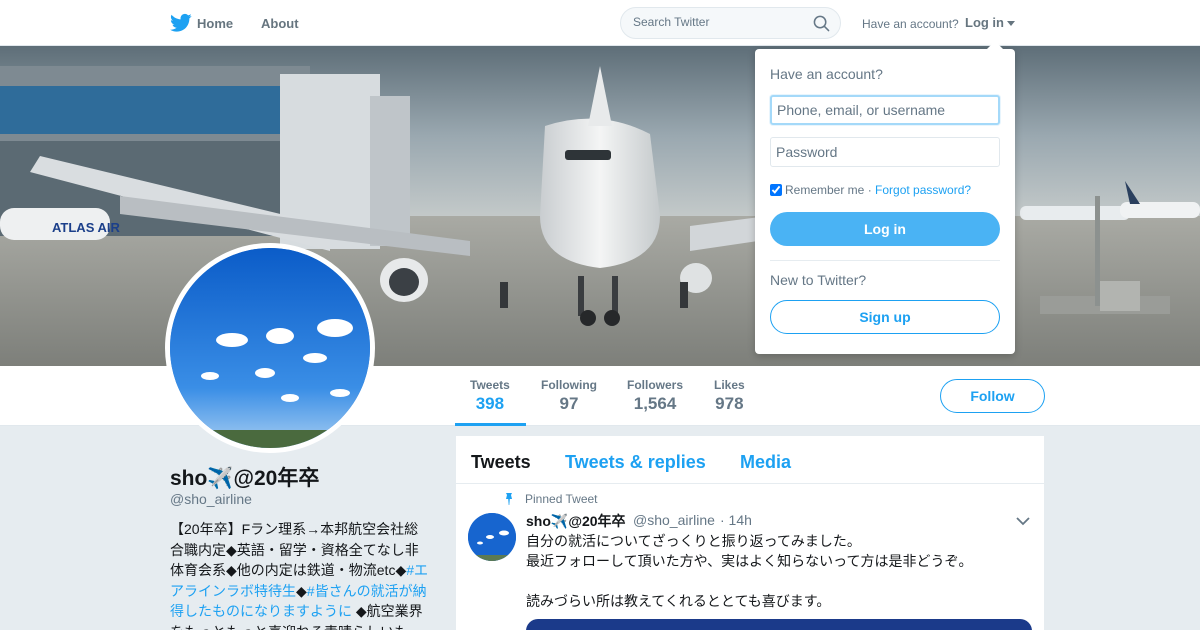  I want to click on stat-followers-label: Followers, so click(655, 385).